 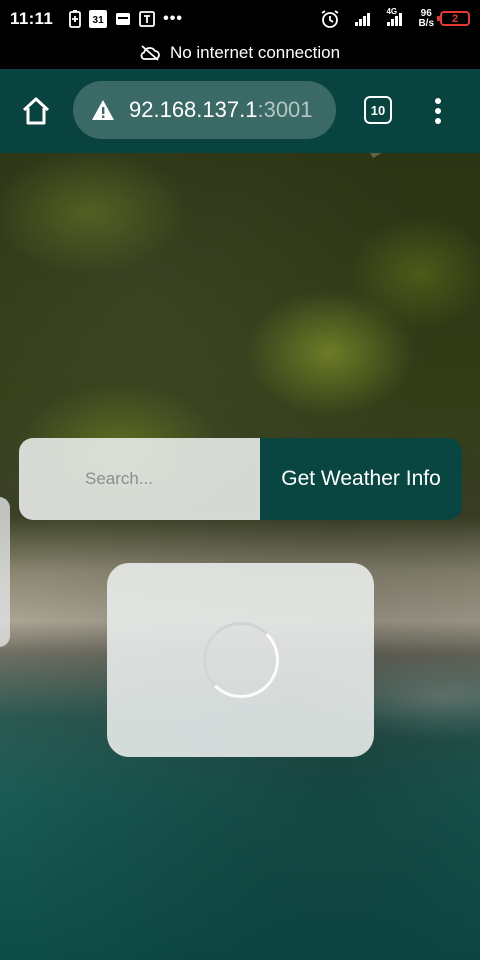 I want to click on loading-spinner-icon, so click(x=240, y=660).